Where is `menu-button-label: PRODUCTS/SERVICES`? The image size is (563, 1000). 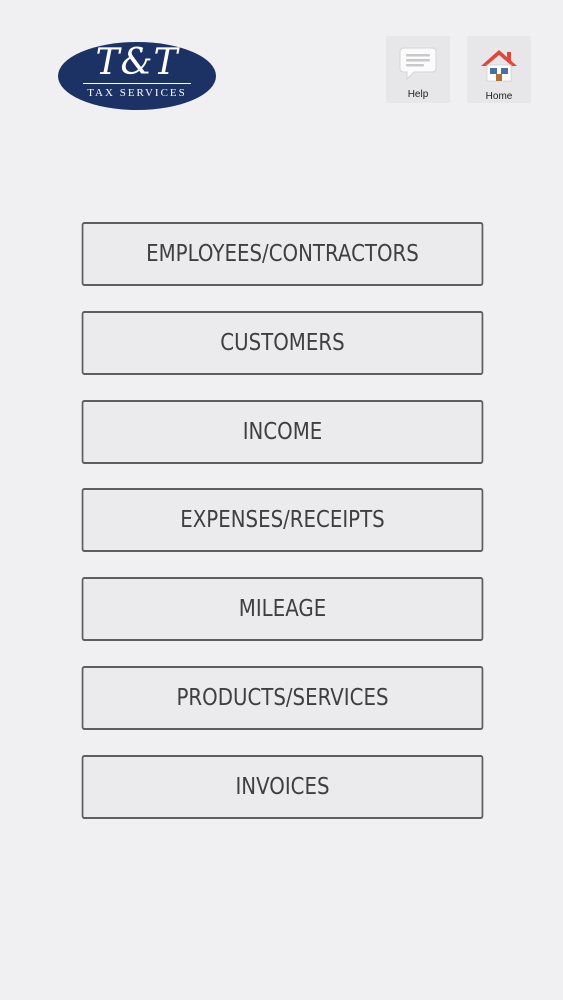
menu-button-label: PRODUCTS/SERVICES is located at coordinates (282, 698).